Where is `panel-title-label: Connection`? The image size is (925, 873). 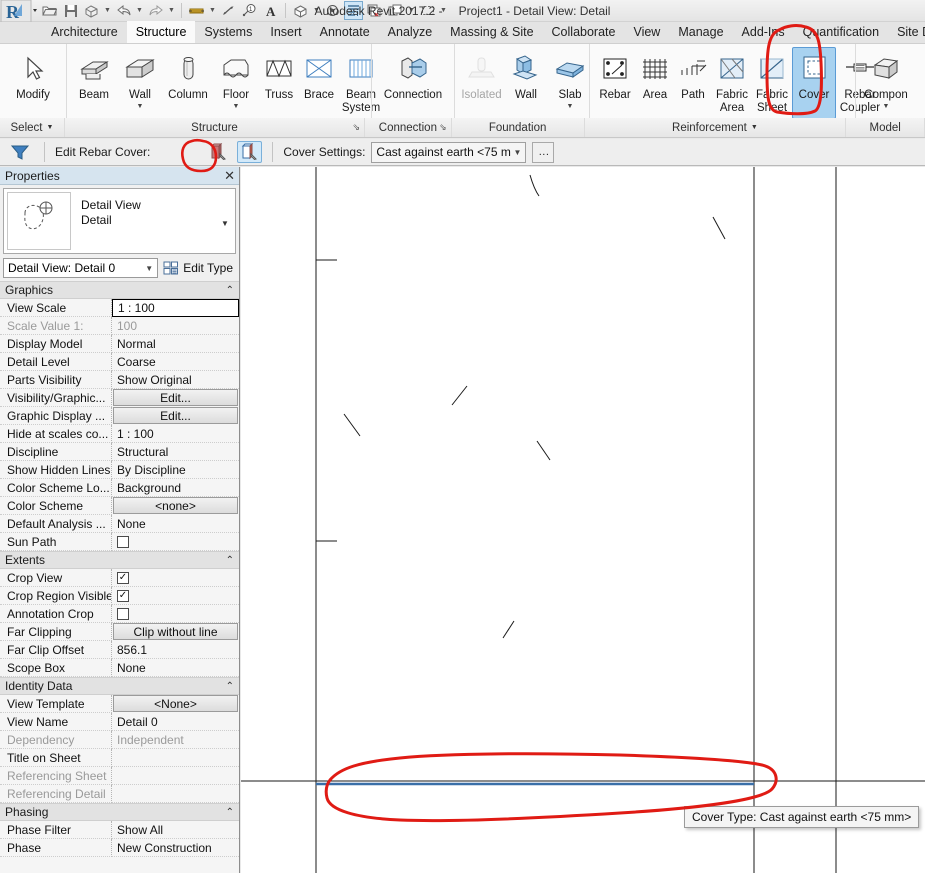
panel-title-label: Connection is located at coordinates (407, 127).